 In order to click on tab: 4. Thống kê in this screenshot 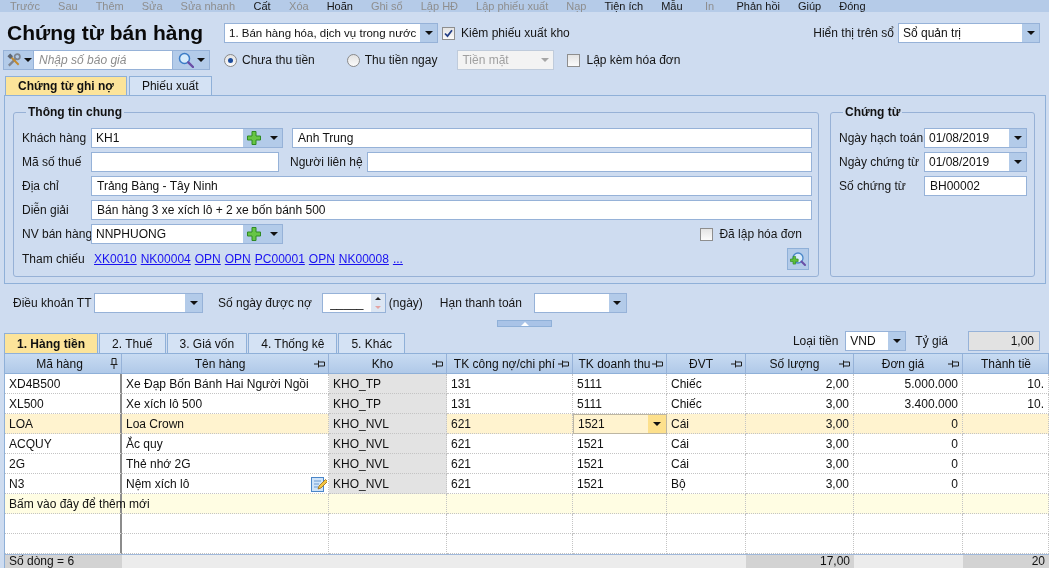, I will do `click(293, 343)`.